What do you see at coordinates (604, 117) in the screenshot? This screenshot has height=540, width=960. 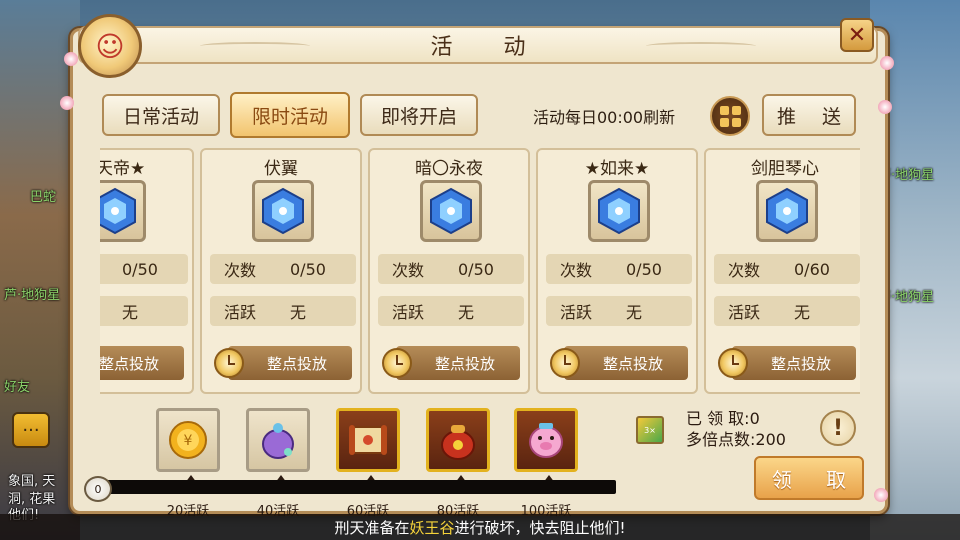 I see `refresh-notice: 活动每日00:00刷新` at bounding box center [604, 117].